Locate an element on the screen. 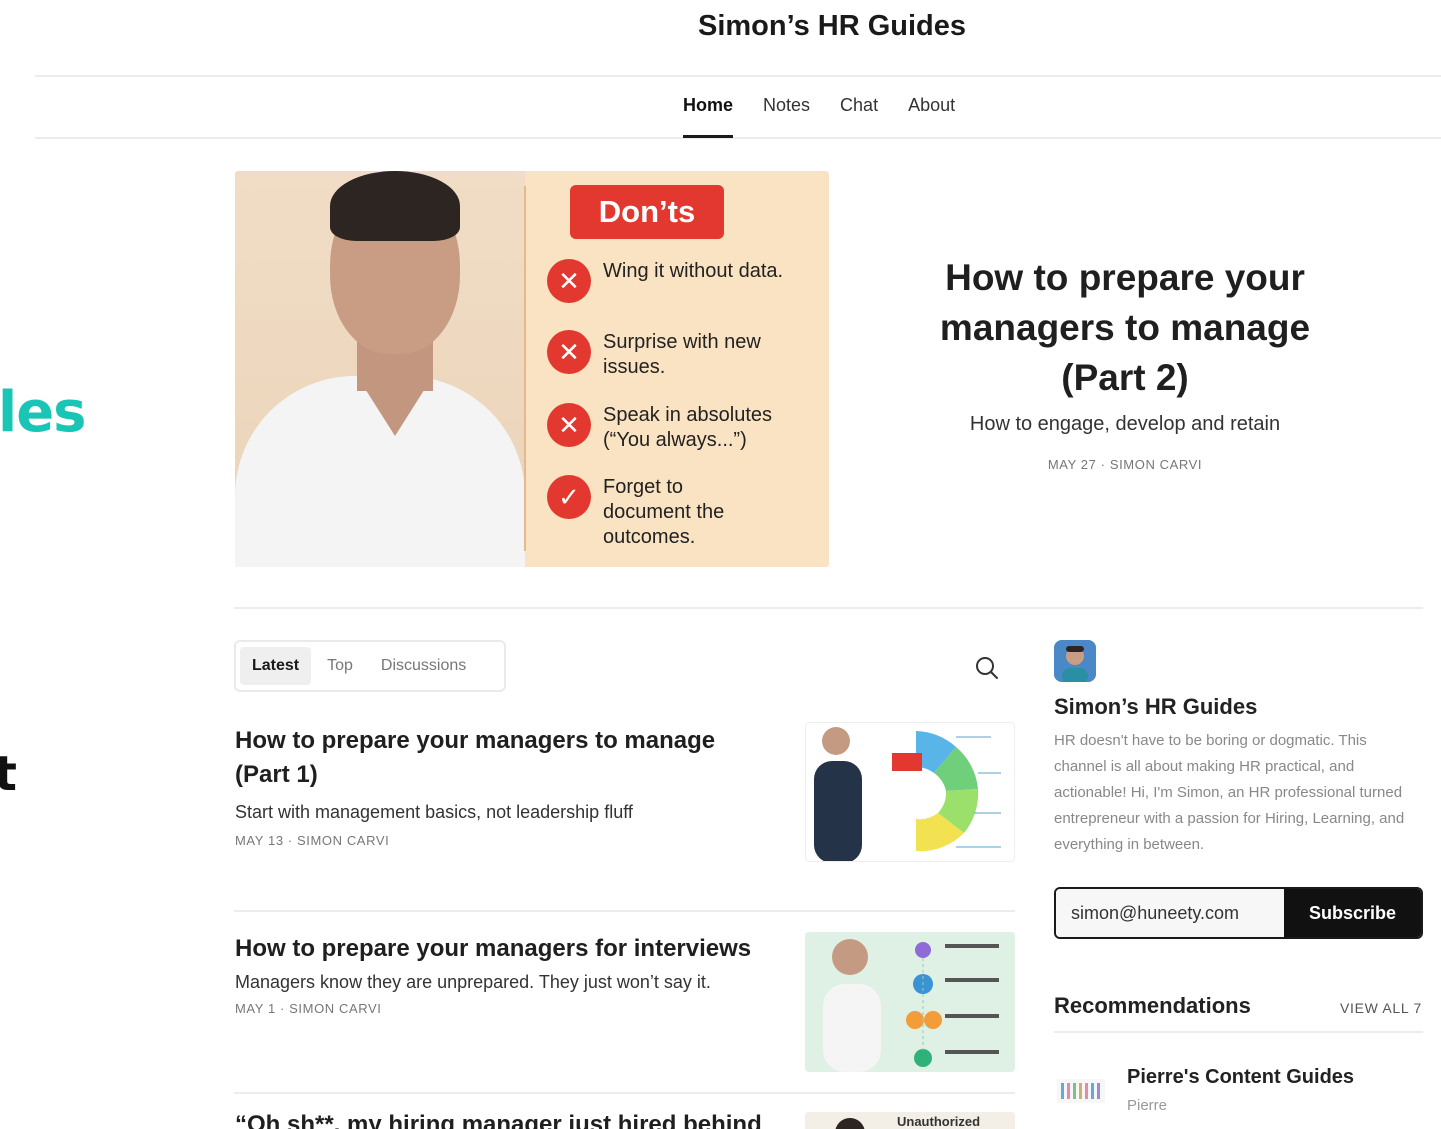  check-icon: ✓ is located at coordinates (569, 497).